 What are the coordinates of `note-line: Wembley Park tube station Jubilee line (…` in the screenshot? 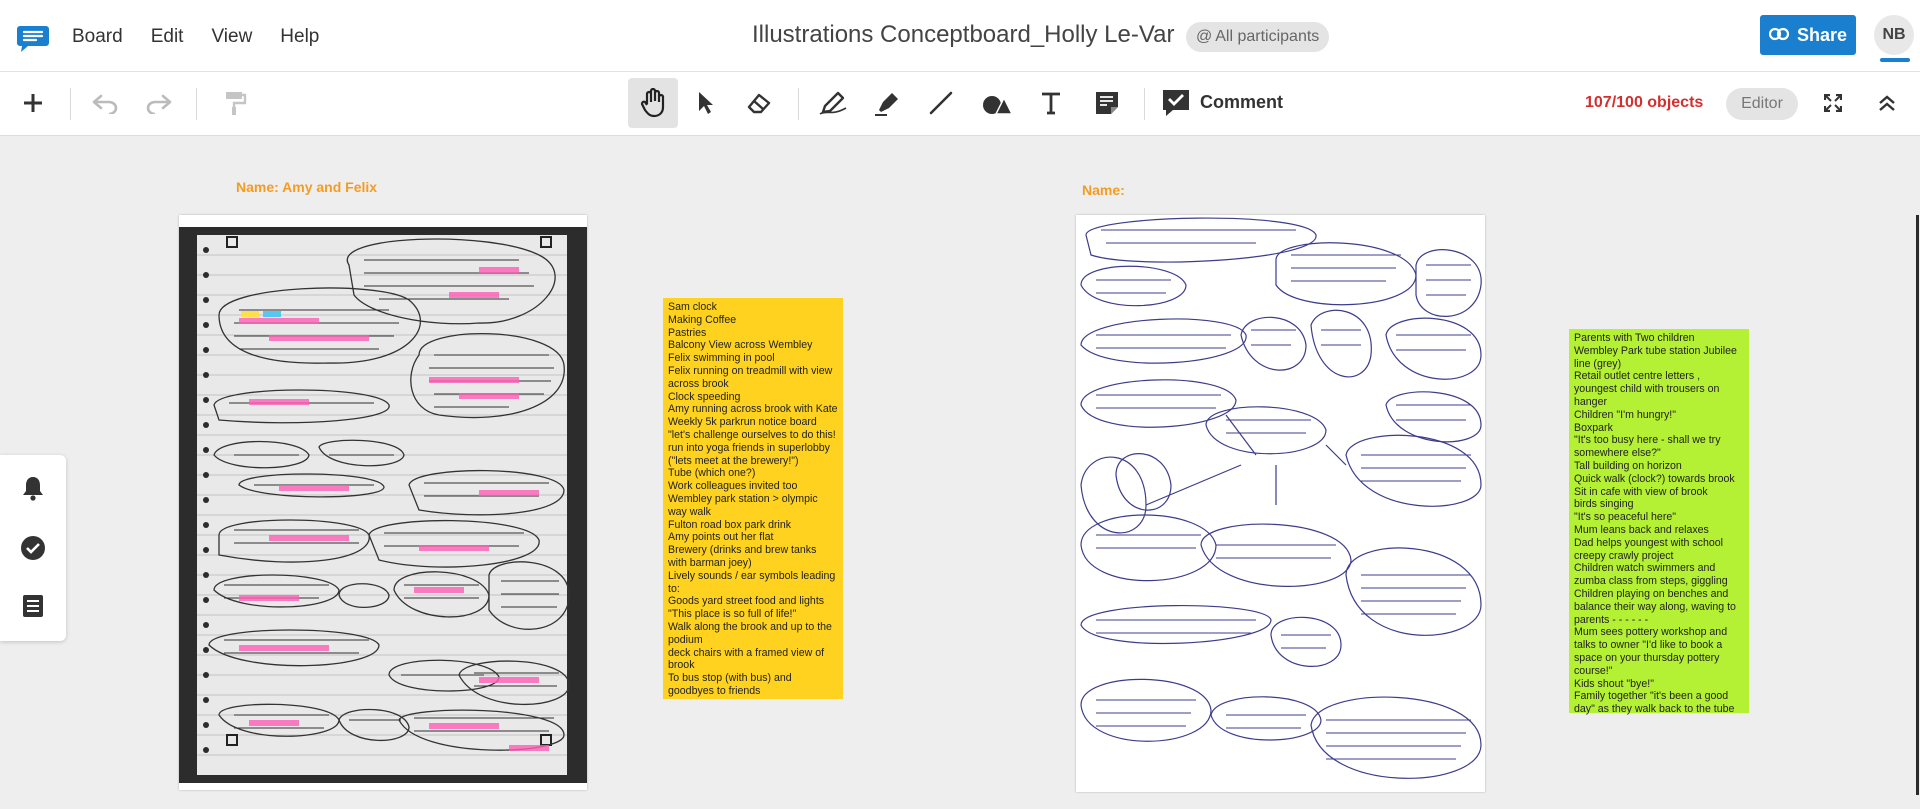 It's located at (1655, 357).